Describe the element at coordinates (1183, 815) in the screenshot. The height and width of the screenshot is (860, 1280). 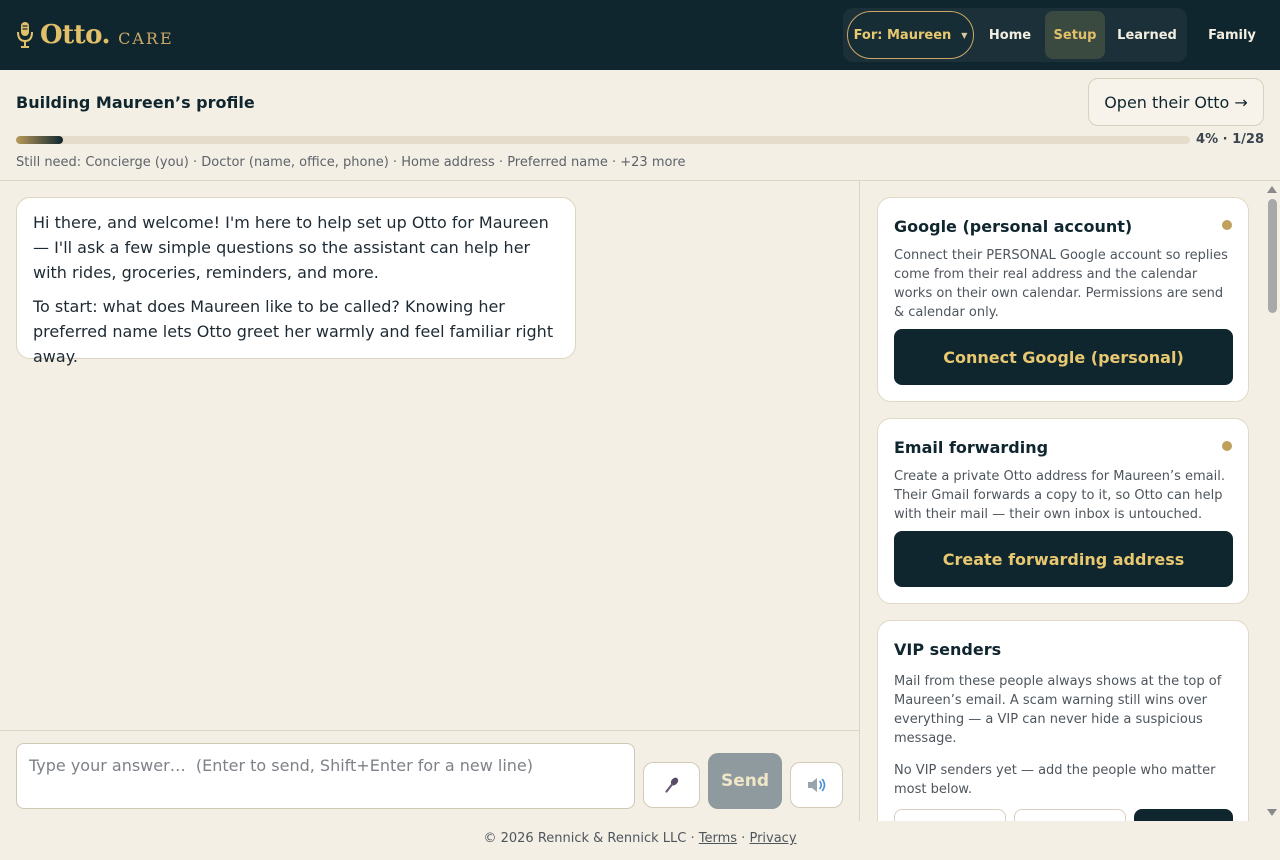
I see `add-vip-button` at that location.